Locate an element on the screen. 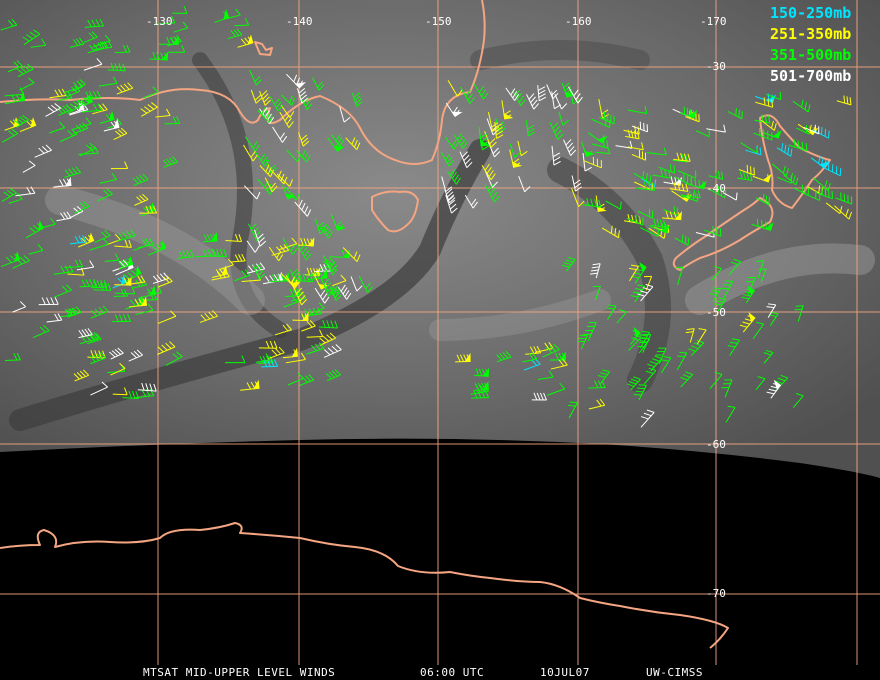 This screenshot has width=880, height=680. lon-label-130: -130 is located at coordinates (159, 21).